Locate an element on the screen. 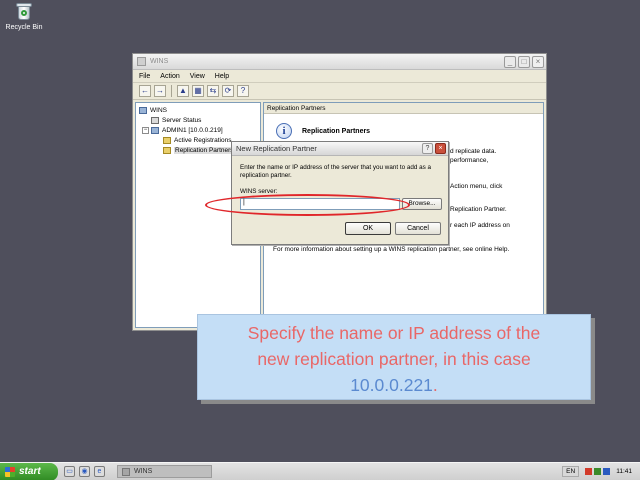 The image size is (640, 480). window-title: WINS is located at coordinates (159, 61).